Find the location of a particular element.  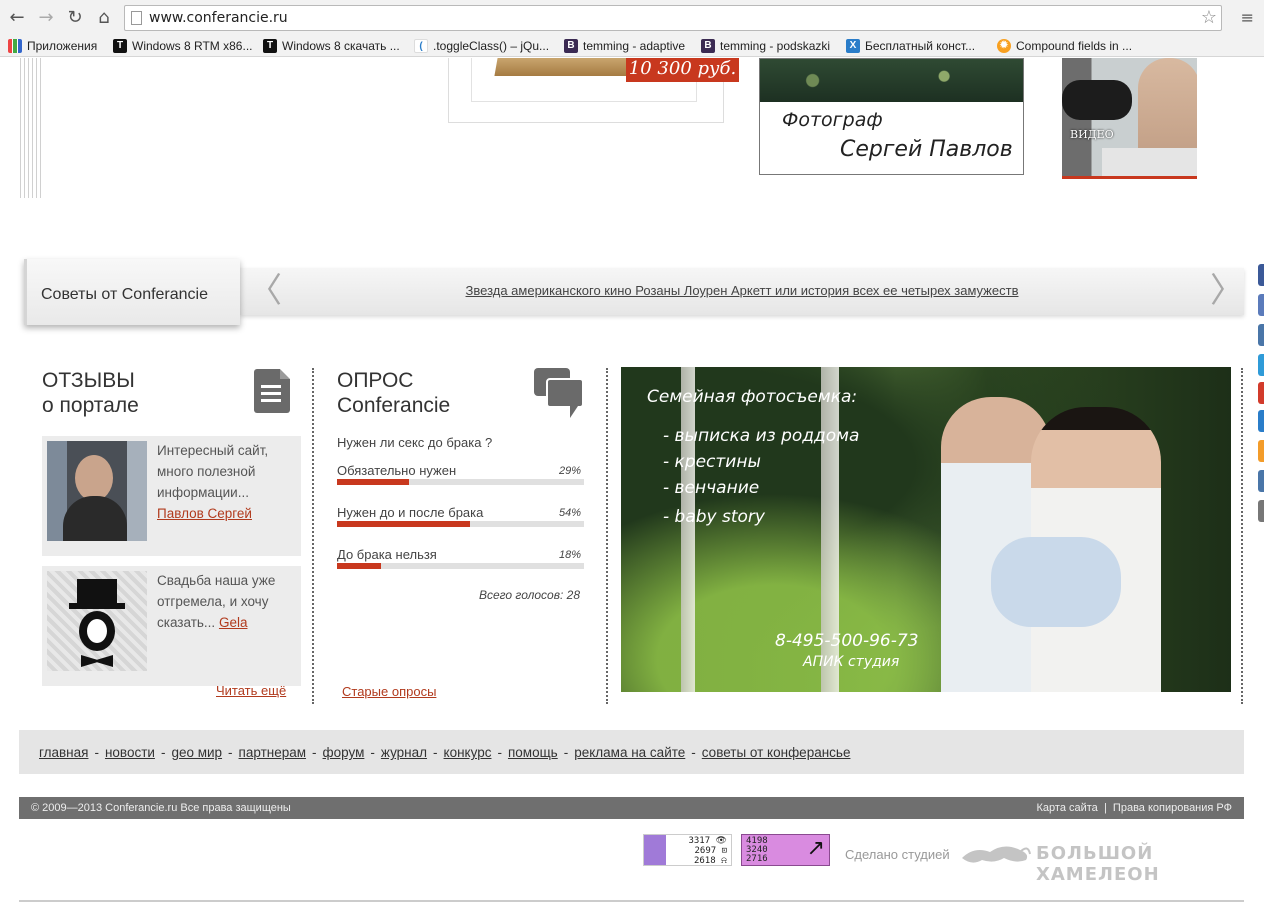

share-button-mail is located at coordinates (1261, 421).